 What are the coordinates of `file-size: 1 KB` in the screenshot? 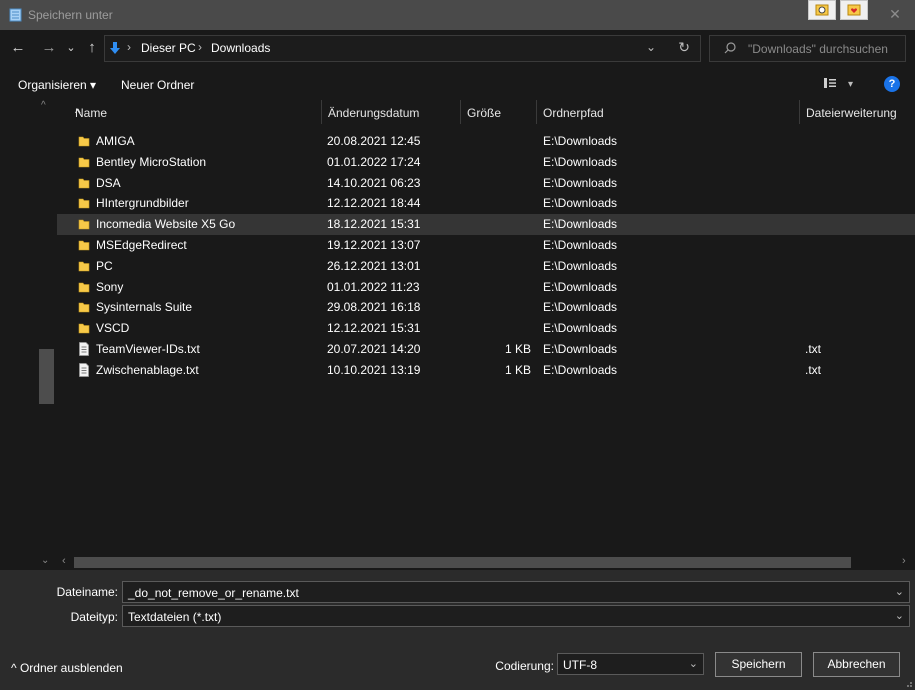 It's located at (517, 348).